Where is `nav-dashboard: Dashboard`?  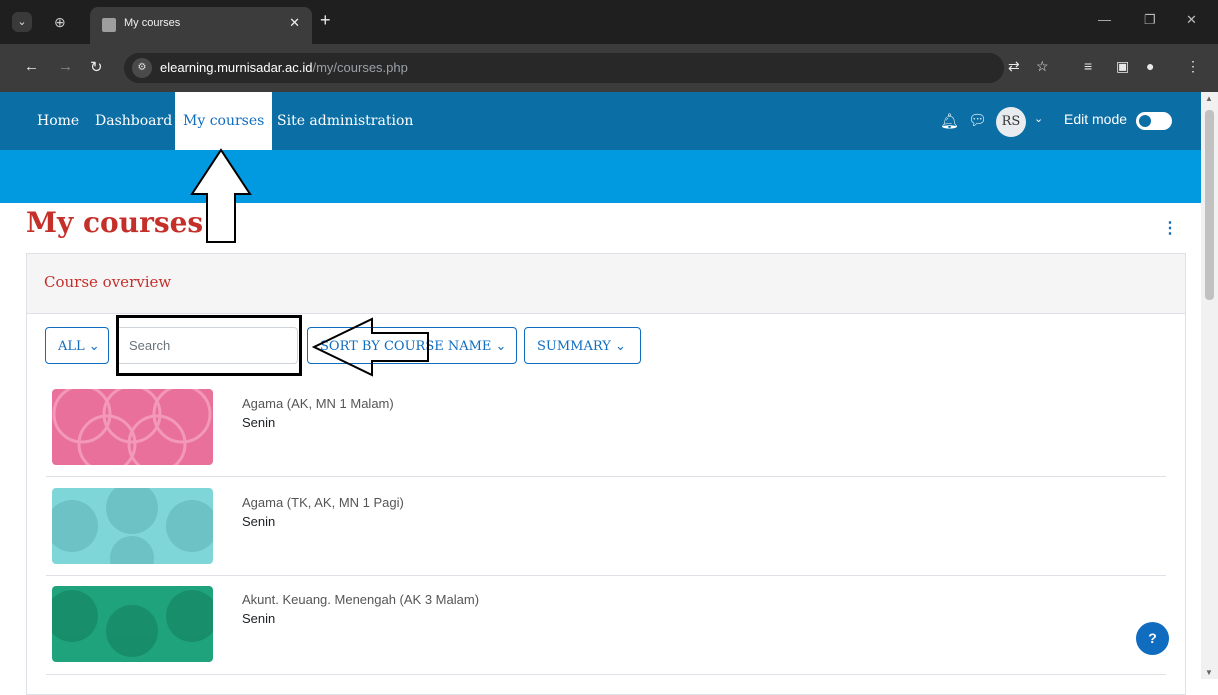
nav-dashboard: Dashboard is located at coordinates (133, 121).